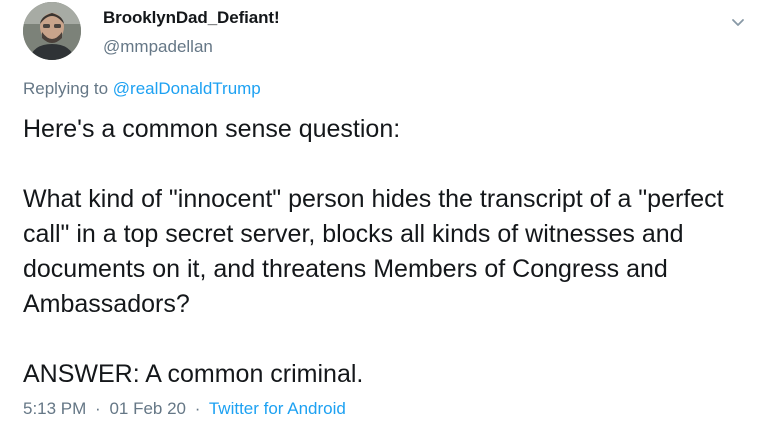  Describe the element at coordinates (738, 22) in the screenshot. I see `chevron-down-icon` at that location.